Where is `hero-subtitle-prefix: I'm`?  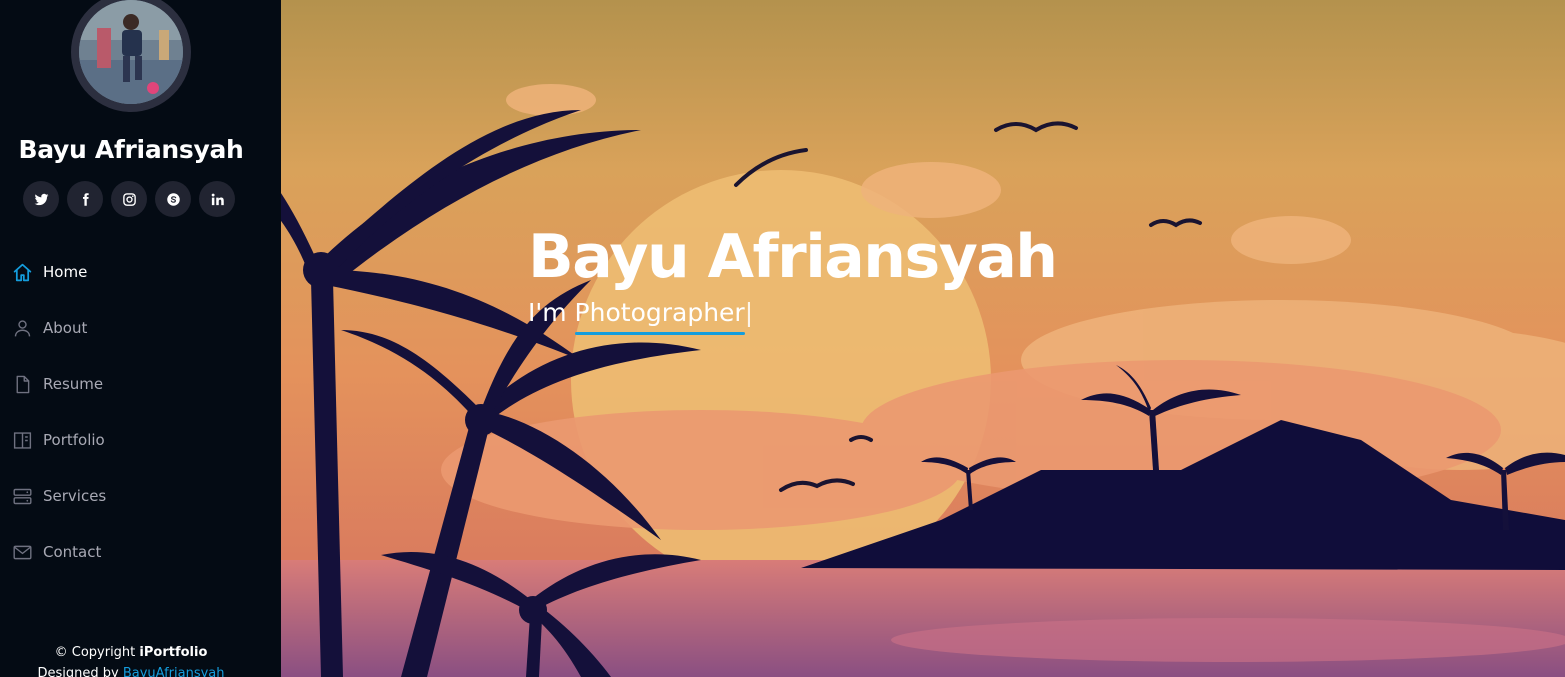
hero-subtitle-prefix: I'm is located at coordinates (551, 312).